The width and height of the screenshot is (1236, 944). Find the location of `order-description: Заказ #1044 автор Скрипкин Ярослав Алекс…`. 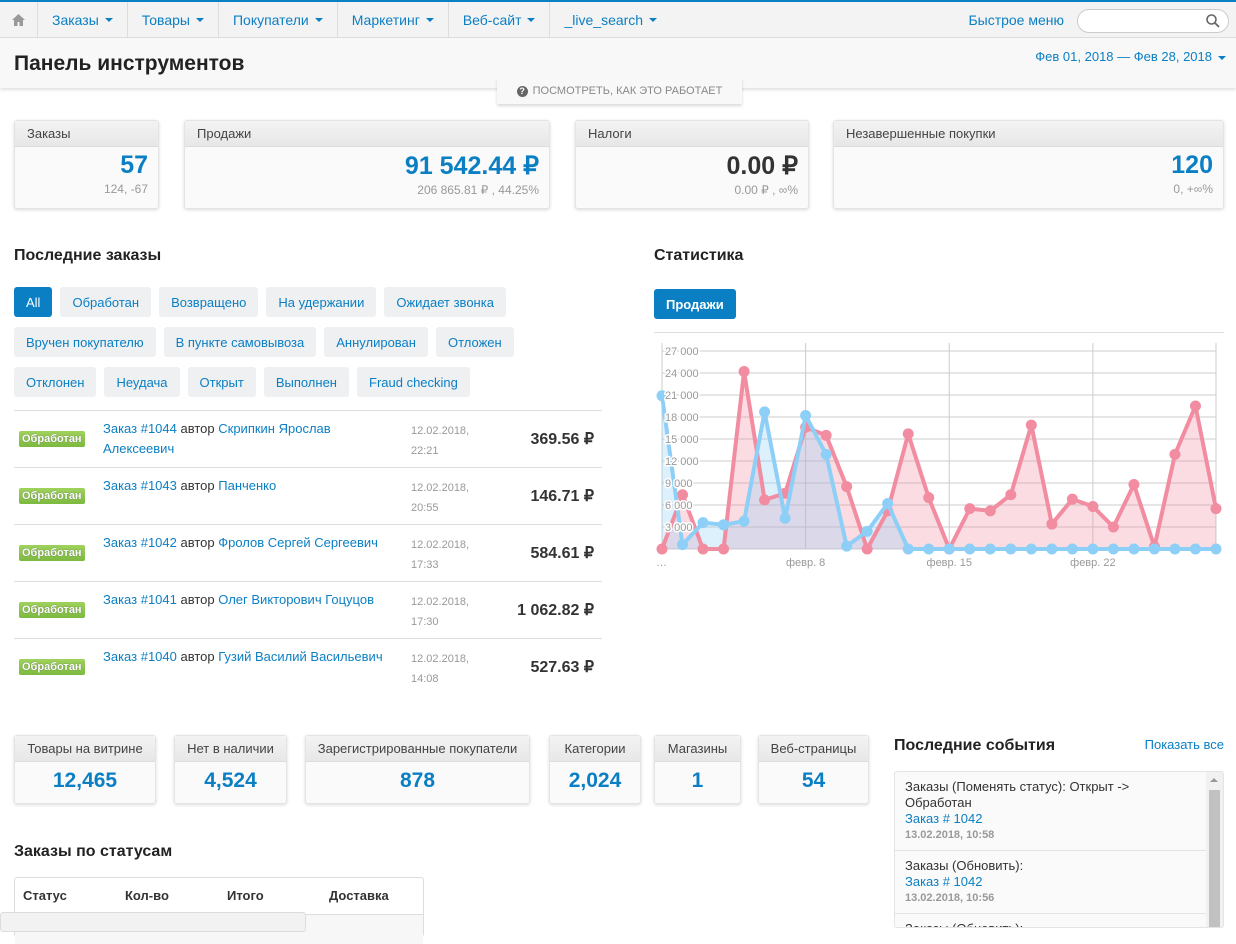

order-description: Заказ #1044 автор Скрипкин Ярослав Алекс… is located at coordinates (253, 439).